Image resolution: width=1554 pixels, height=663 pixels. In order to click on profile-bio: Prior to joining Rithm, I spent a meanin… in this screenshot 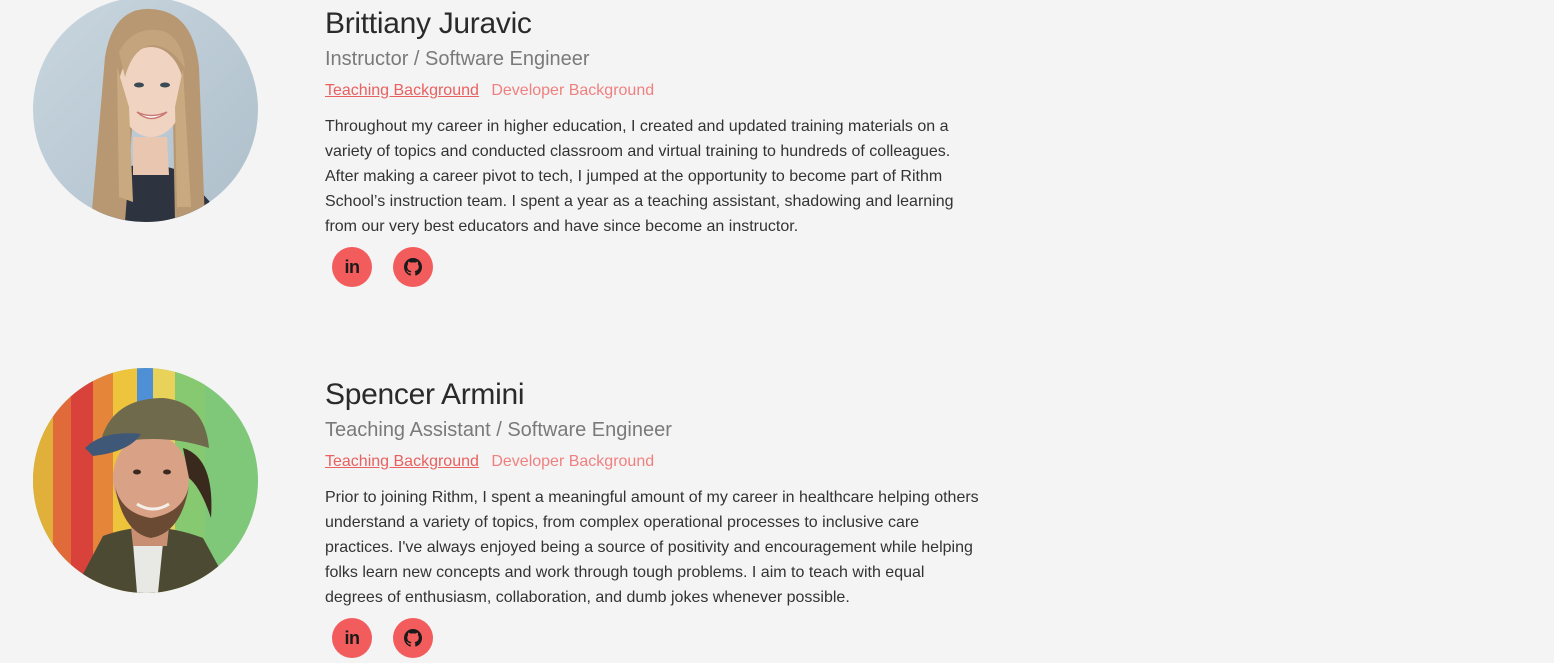, I will do `click(652, 547)`.